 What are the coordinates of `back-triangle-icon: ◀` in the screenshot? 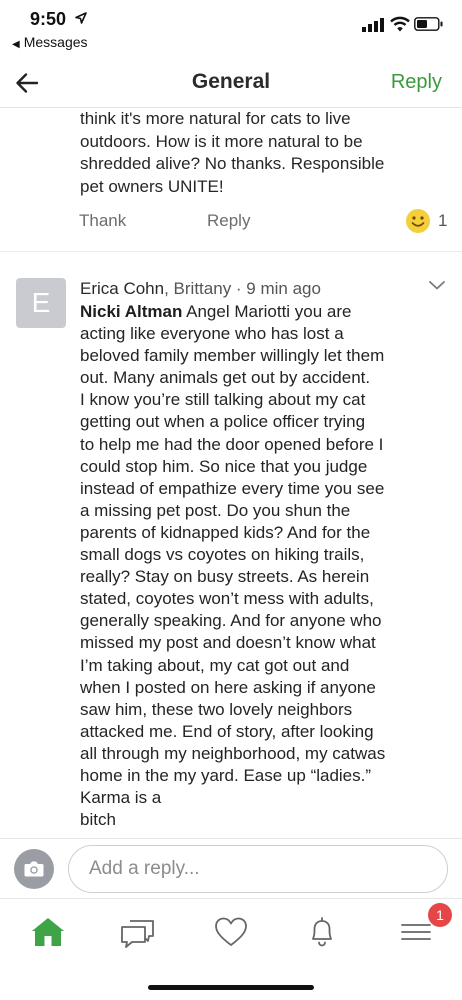 It's located at (16, 44).